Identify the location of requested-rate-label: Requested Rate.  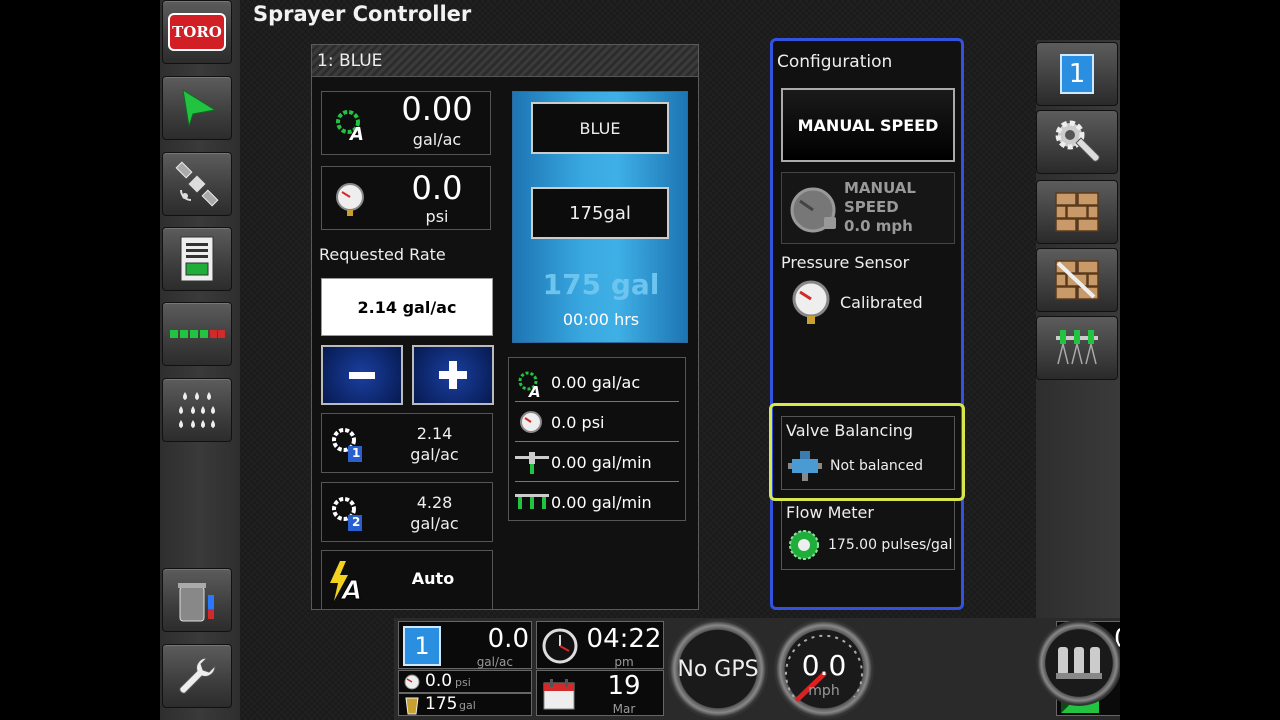
(382, 254).